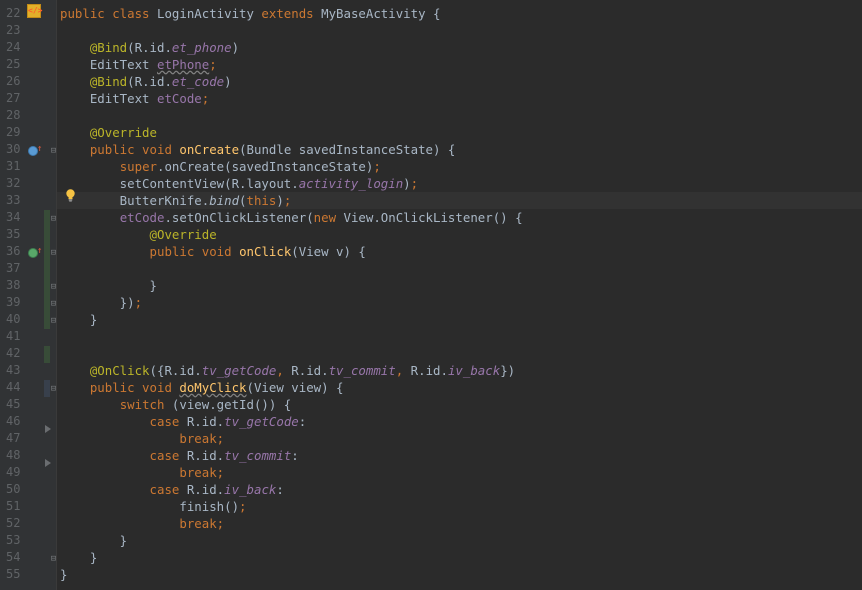 The image size is (862, 590). I want to click on code-text: });, so click(101, 302).